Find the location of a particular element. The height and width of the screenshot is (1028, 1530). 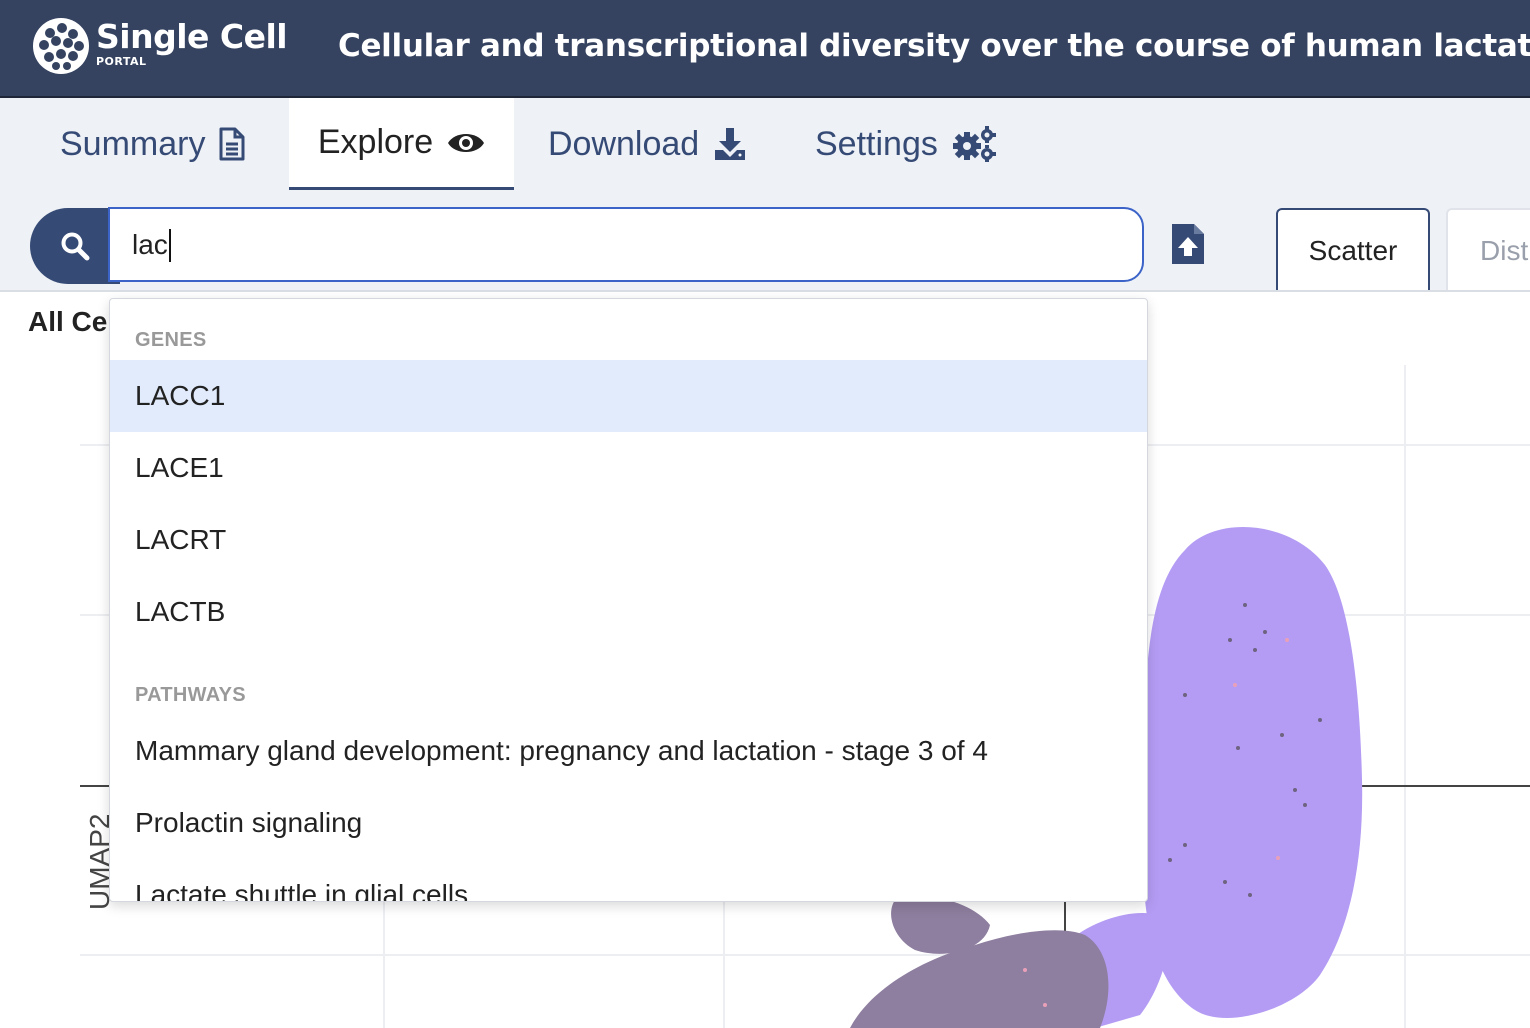

file-upload-icon is located at coordinates (1188, 244).